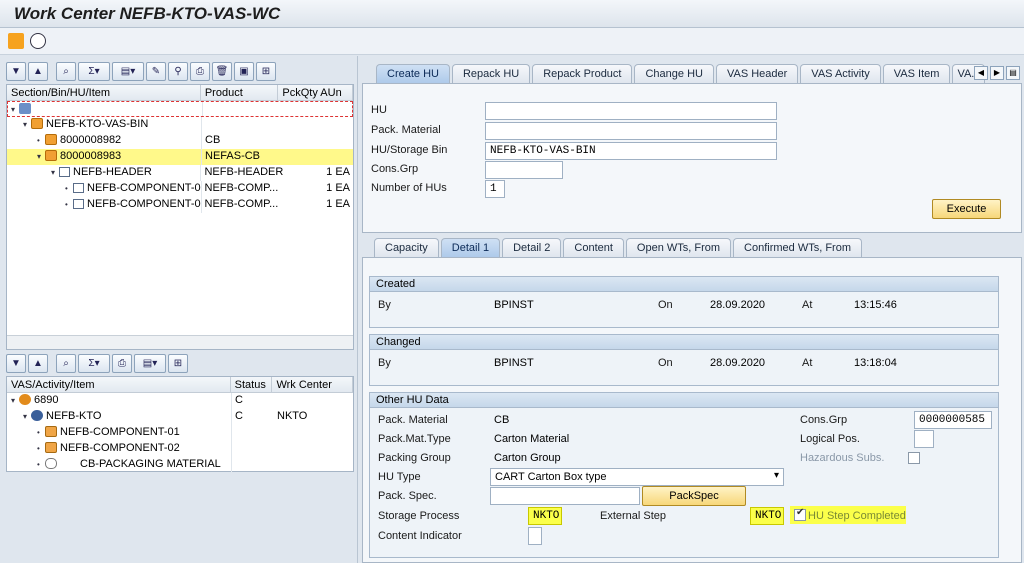  I want to click on tree-row: ▾ 6890 C, so click(180, 401).